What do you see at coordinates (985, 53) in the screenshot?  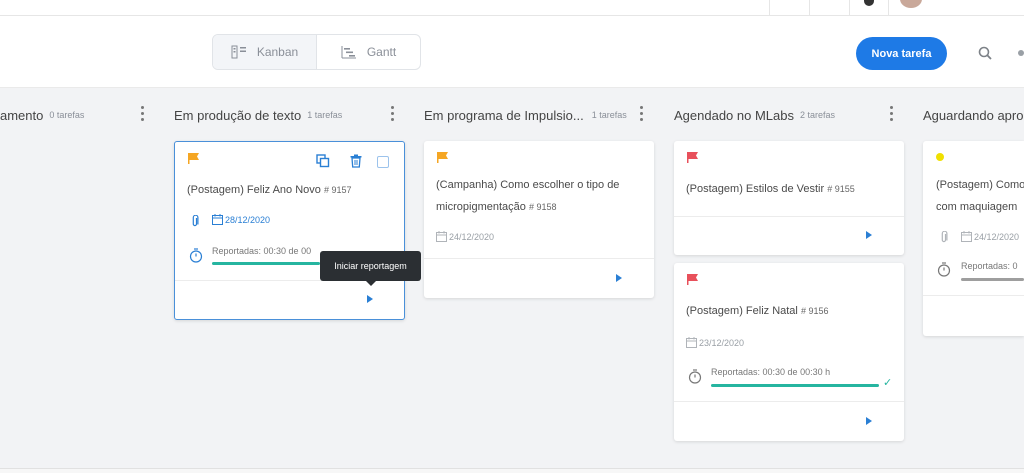 I see `search-icon` at bounding box center [985, 53].